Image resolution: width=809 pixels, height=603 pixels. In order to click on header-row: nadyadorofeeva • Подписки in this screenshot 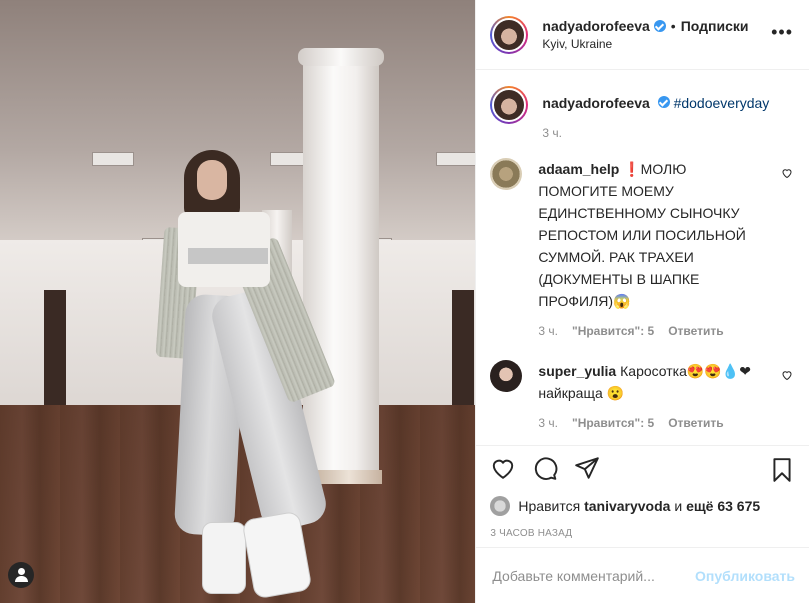, I will do `click(668, 26)`.